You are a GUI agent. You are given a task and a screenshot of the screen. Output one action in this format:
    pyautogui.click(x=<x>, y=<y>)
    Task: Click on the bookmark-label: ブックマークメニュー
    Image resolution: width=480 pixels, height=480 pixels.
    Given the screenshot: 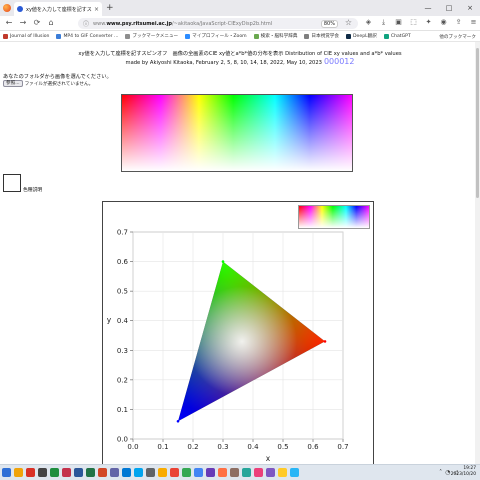 What is the action you would take?
    pyautogui.click(x=155, y=36)
    